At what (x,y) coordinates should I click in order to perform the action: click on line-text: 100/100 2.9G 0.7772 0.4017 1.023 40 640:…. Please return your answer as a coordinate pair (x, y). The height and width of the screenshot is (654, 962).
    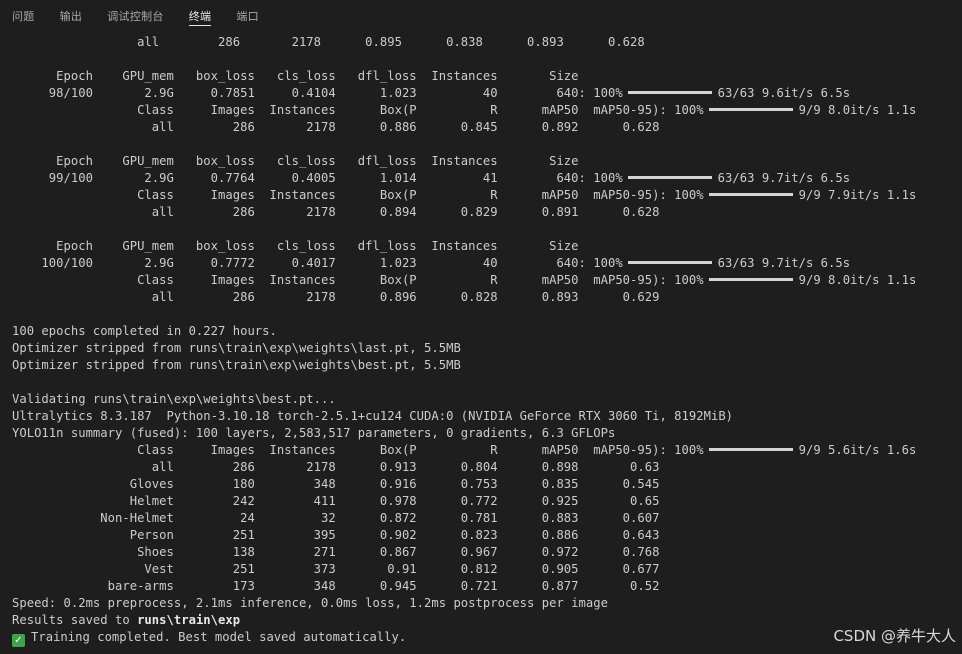
    Looking at the image, I should click on (317, 263).